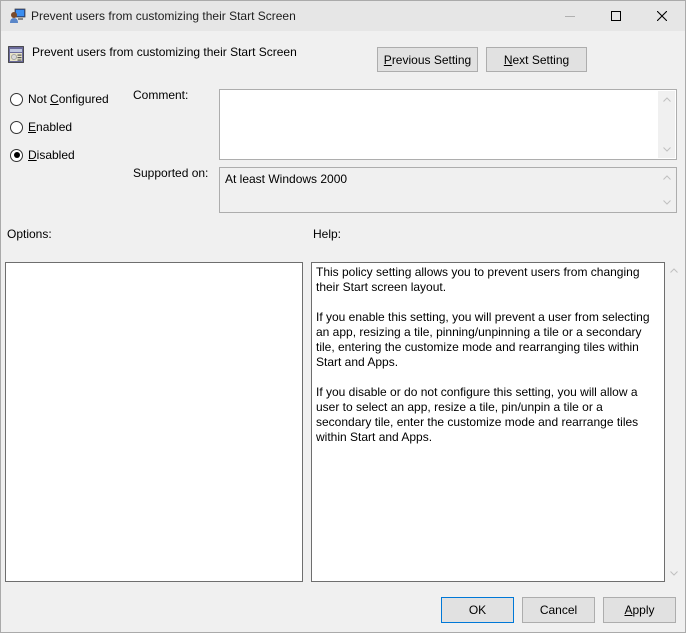  What do you see at coordinates (448, 190) in the screenshot?
I see `supported-on-field: At least Windows 2000` at bounding box center [448, 190].